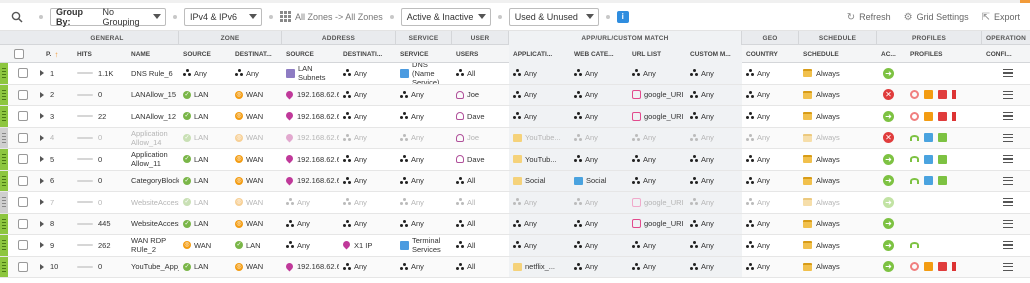  I want to click on col-url-list: URL LIST, so click(657, 54).